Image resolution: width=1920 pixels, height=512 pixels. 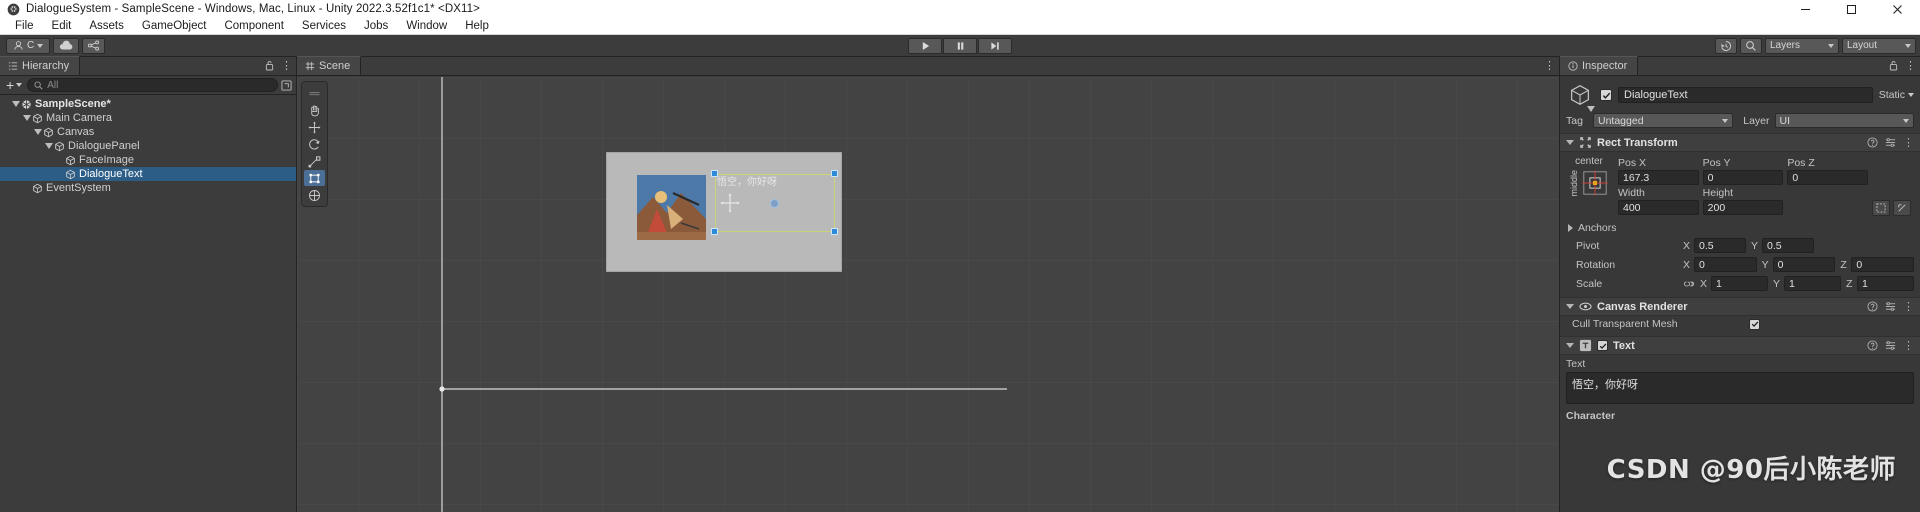 I want to click on hierarchy-item-dialoguepanel: DialoguePanel, so click(x=148, y=146).